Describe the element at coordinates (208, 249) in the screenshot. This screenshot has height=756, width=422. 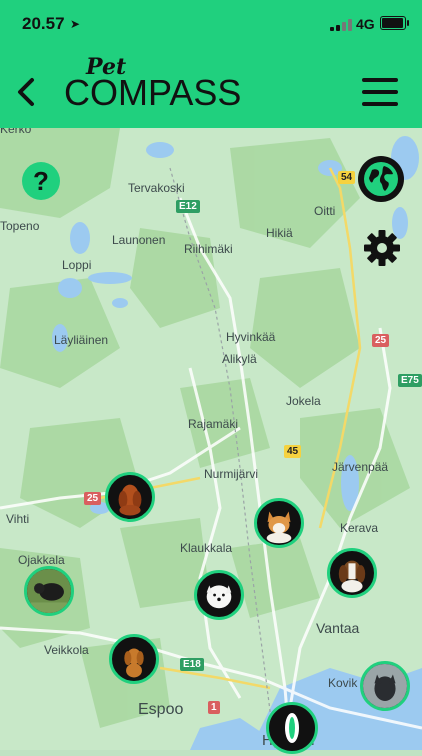
I see `place-label: Riihimäki` at that location.